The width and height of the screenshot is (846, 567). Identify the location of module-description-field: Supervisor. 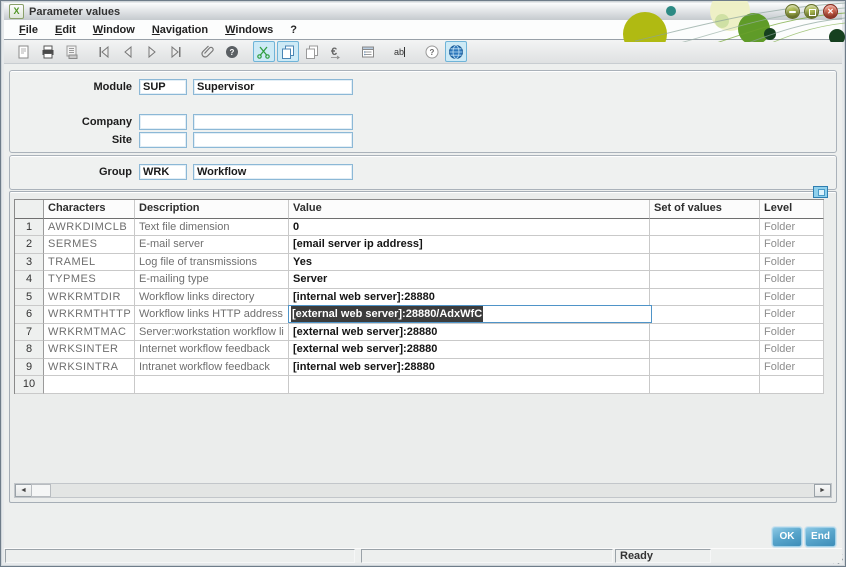
(273, 87).